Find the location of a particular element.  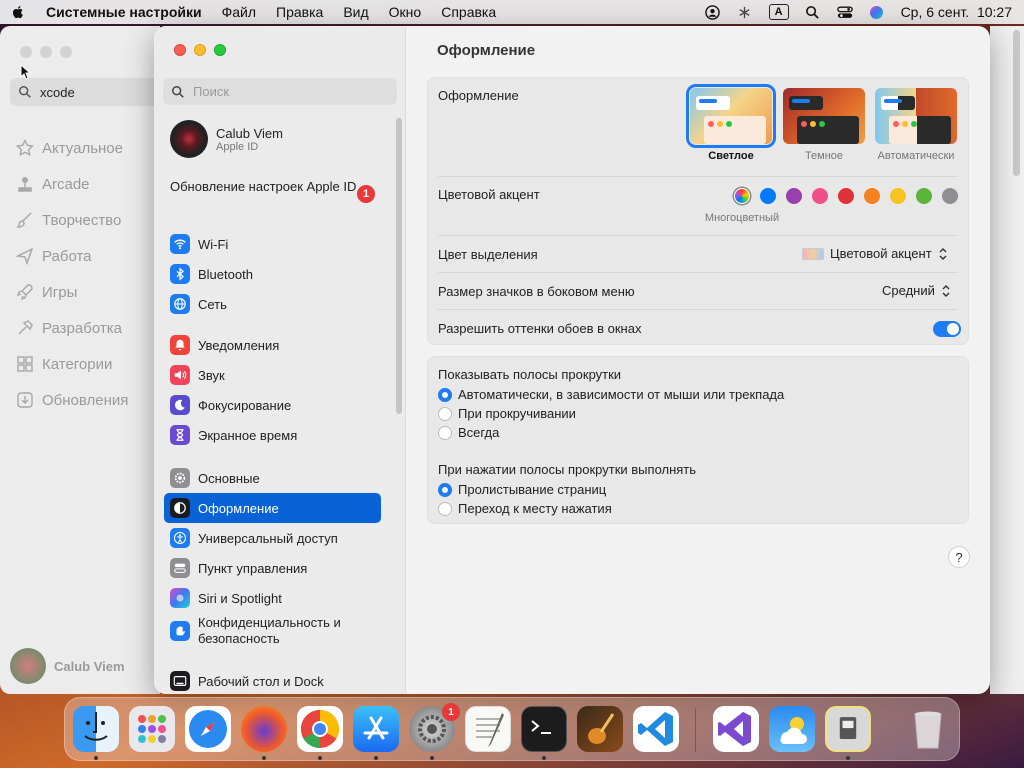

app-store-nav-item: Разработка is located at coordinates (72, 328).